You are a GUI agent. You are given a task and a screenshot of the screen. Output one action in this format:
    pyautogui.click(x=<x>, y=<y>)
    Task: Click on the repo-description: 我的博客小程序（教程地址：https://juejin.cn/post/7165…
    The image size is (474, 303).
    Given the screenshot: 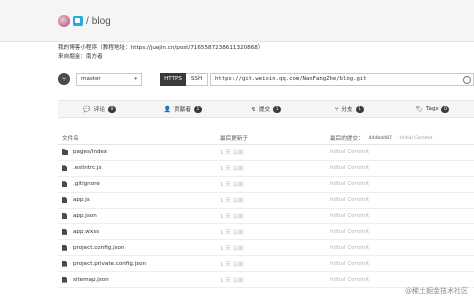 What is the action you would take?
    pyautogui.click(x=160, y=53)
    